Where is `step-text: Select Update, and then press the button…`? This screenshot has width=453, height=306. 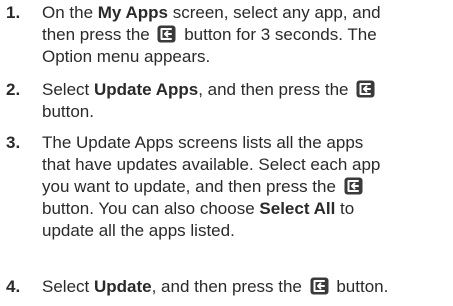
step-text: Select Update, and then press the button… is located at coordinates (245, 287).